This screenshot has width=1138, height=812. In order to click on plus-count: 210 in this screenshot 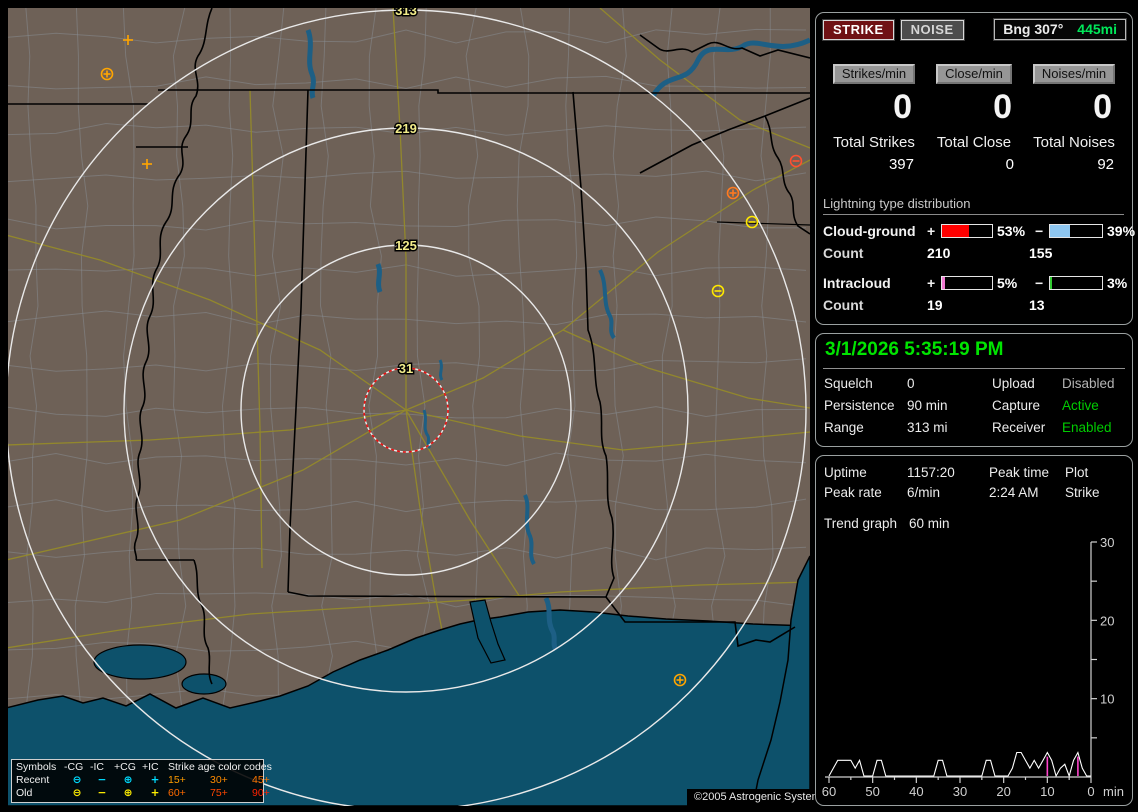, I will do `click(939, 253)`.